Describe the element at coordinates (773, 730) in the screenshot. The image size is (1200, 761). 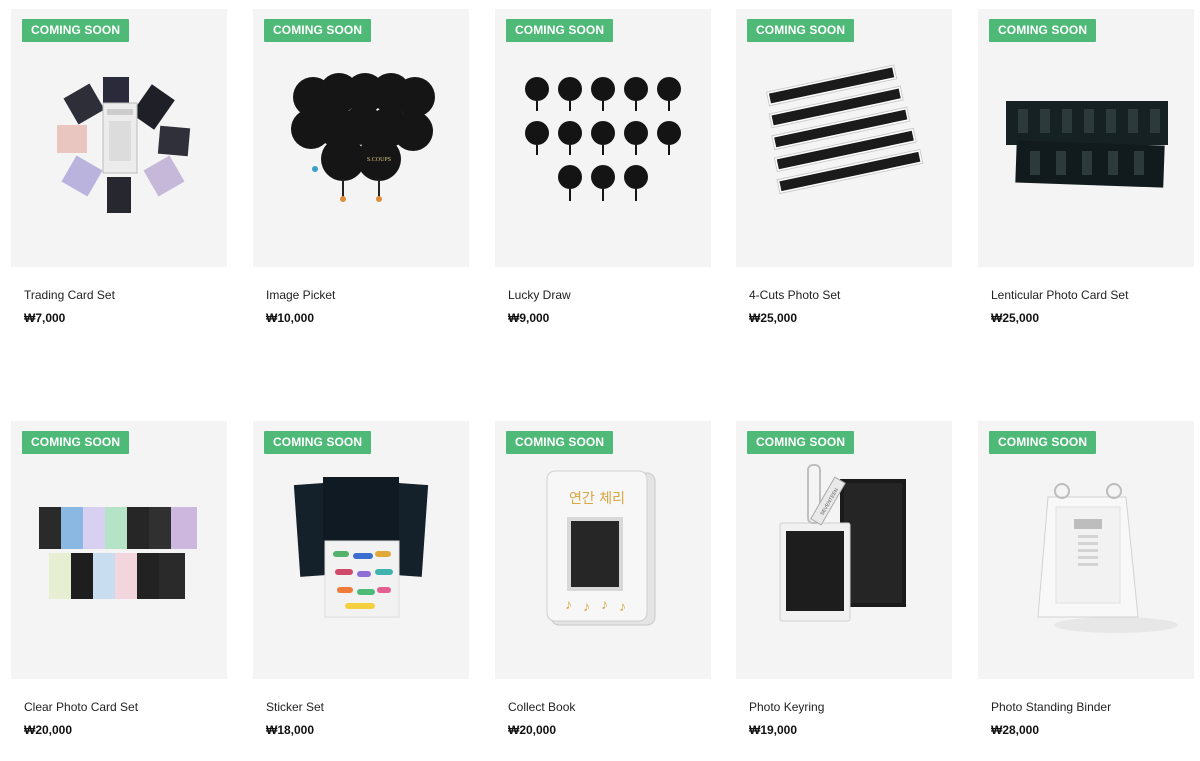
I see `product-price: ₩19,000` at that location.